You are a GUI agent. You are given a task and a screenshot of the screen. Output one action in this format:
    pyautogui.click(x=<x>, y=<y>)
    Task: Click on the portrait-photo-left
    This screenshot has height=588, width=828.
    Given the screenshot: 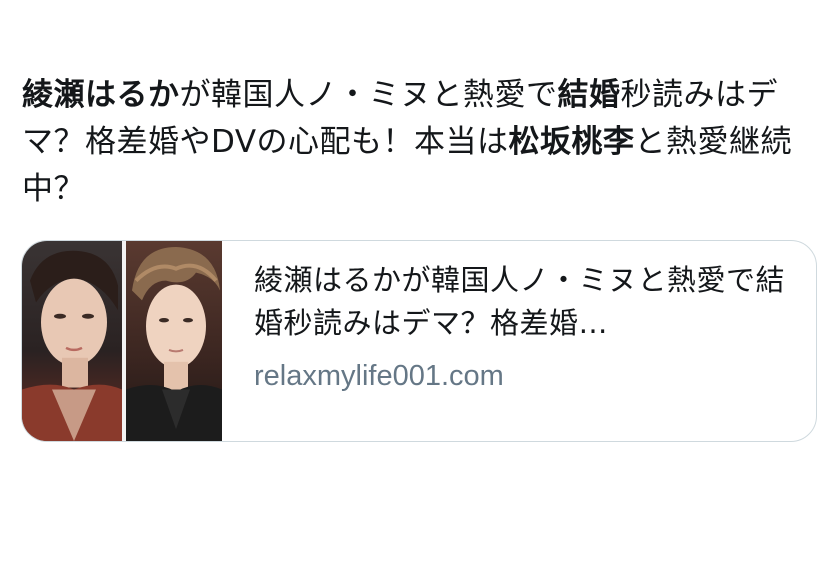 What is the action you would take?
    pyautogui.click(x=72, y=341)
    